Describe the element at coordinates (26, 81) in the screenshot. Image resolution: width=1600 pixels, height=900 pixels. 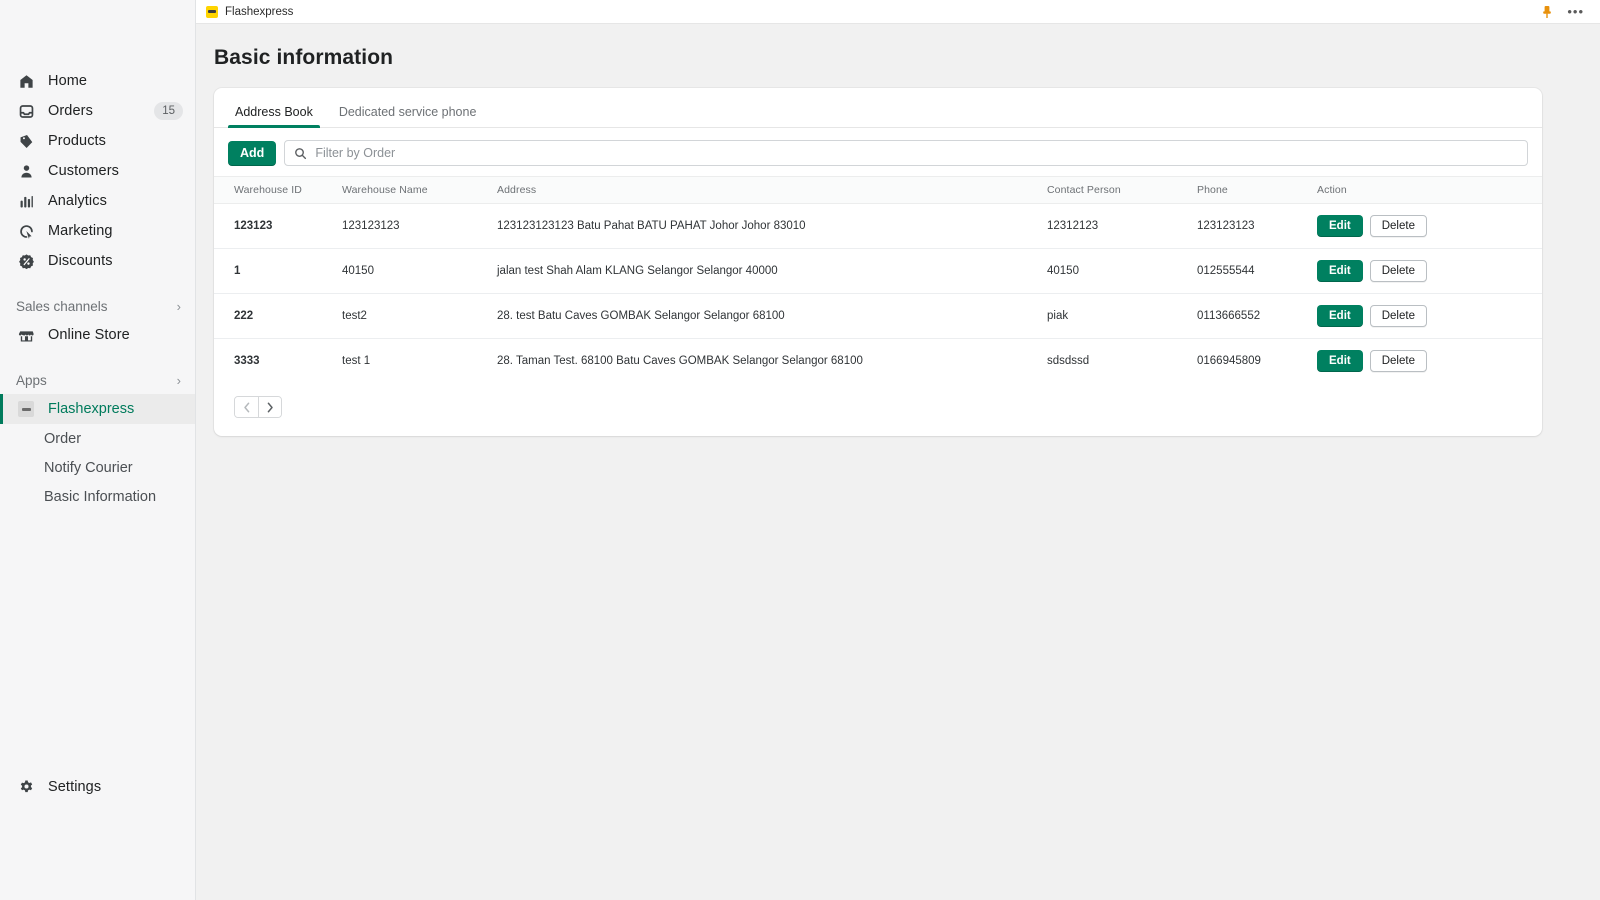
I see `home-icon` at that location.